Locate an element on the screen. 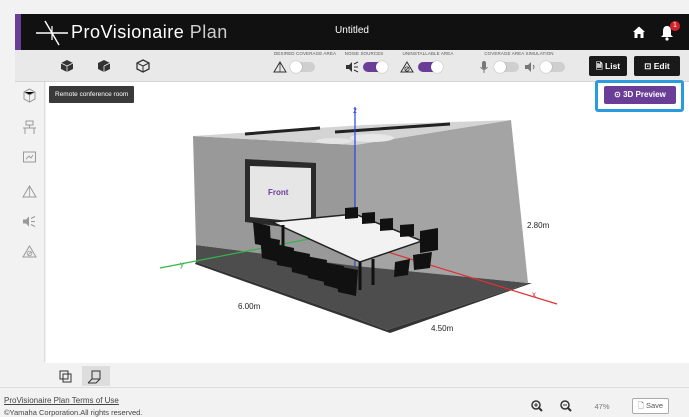  copyright-text: ©Yamaha Corporation.All rights reserved. is located at coordinates (73, 412).